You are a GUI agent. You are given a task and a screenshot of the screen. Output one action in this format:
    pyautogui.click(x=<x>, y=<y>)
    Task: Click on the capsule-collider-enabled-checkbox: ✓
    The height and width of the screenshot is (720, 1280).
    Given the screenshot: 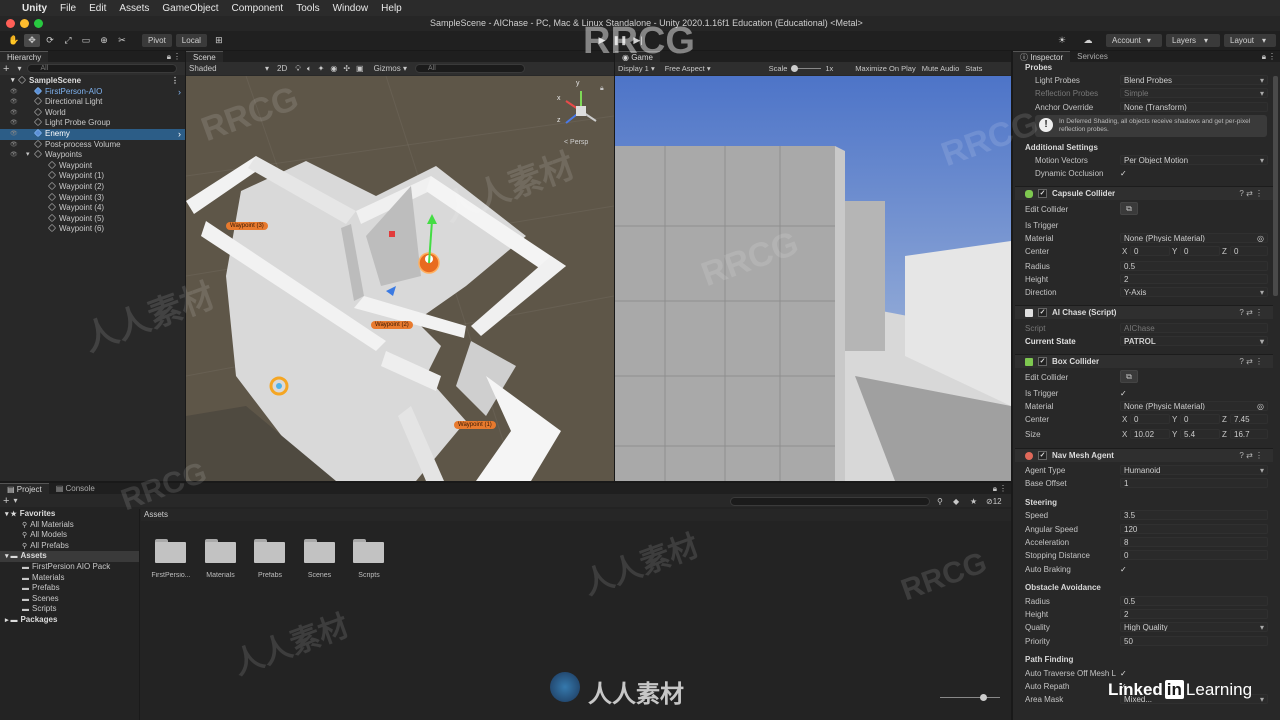 What is the action you would take?
    pyautogui.click(x=1042, y=193)
    